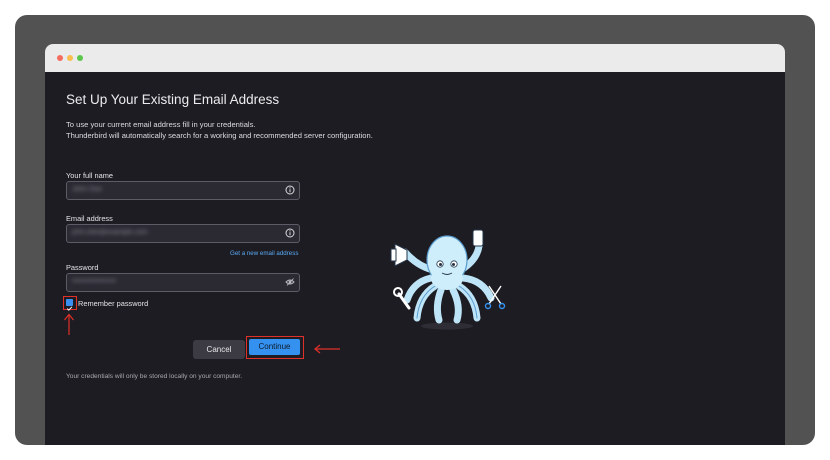 The image size is (830, 460). Describe the element at coordinates (110, 232) in the screenshot. I see `email-value: john.doe@example.com` at that location.